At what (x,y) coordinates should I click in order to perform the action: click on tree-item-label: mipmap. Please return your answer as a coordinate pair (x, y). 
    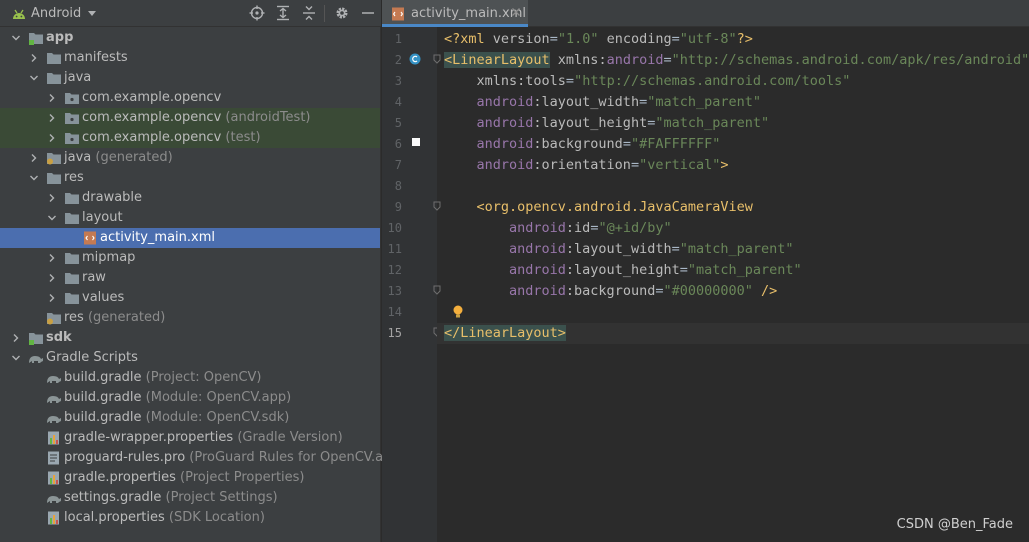
    Looking at the image, I should click on (108, 257).